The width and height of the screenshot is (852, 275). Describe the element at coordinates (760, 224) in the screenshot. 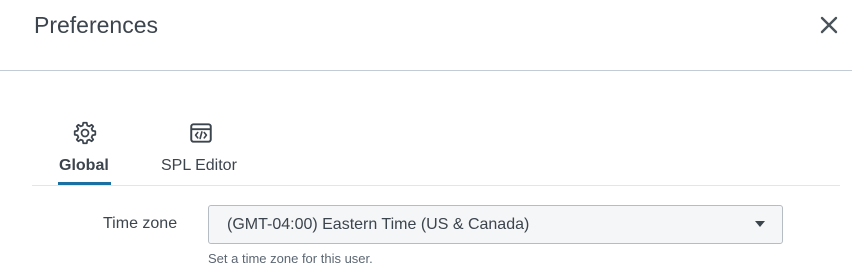

I see `caret-down-icon` at that location.